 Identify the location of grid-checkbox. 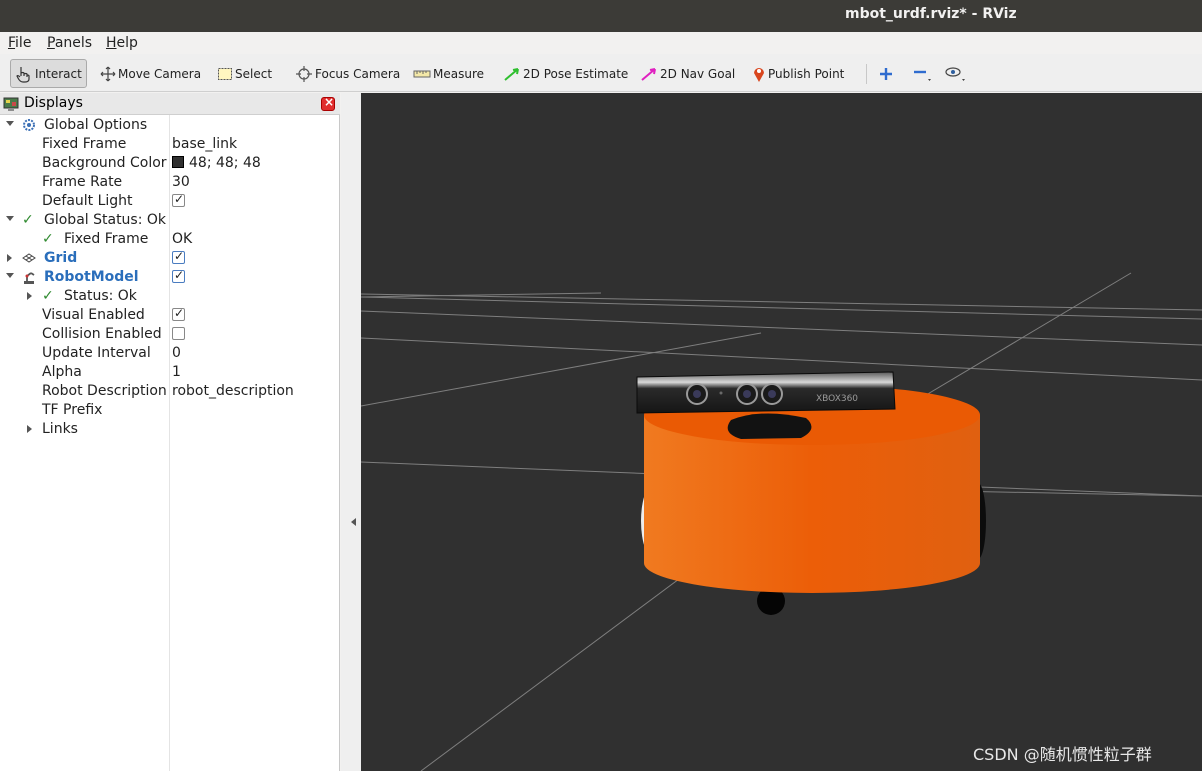
(178, 256).